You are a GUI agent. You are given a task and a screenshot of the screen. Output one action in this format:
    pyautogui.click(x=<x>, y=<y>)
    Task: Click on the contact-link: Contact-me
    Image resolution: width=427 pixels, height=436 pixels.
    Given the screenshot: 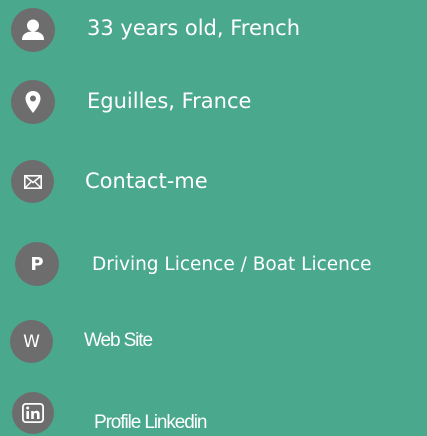 What is the action you would take?
    pyautogui.click(x=146, y=181)
    